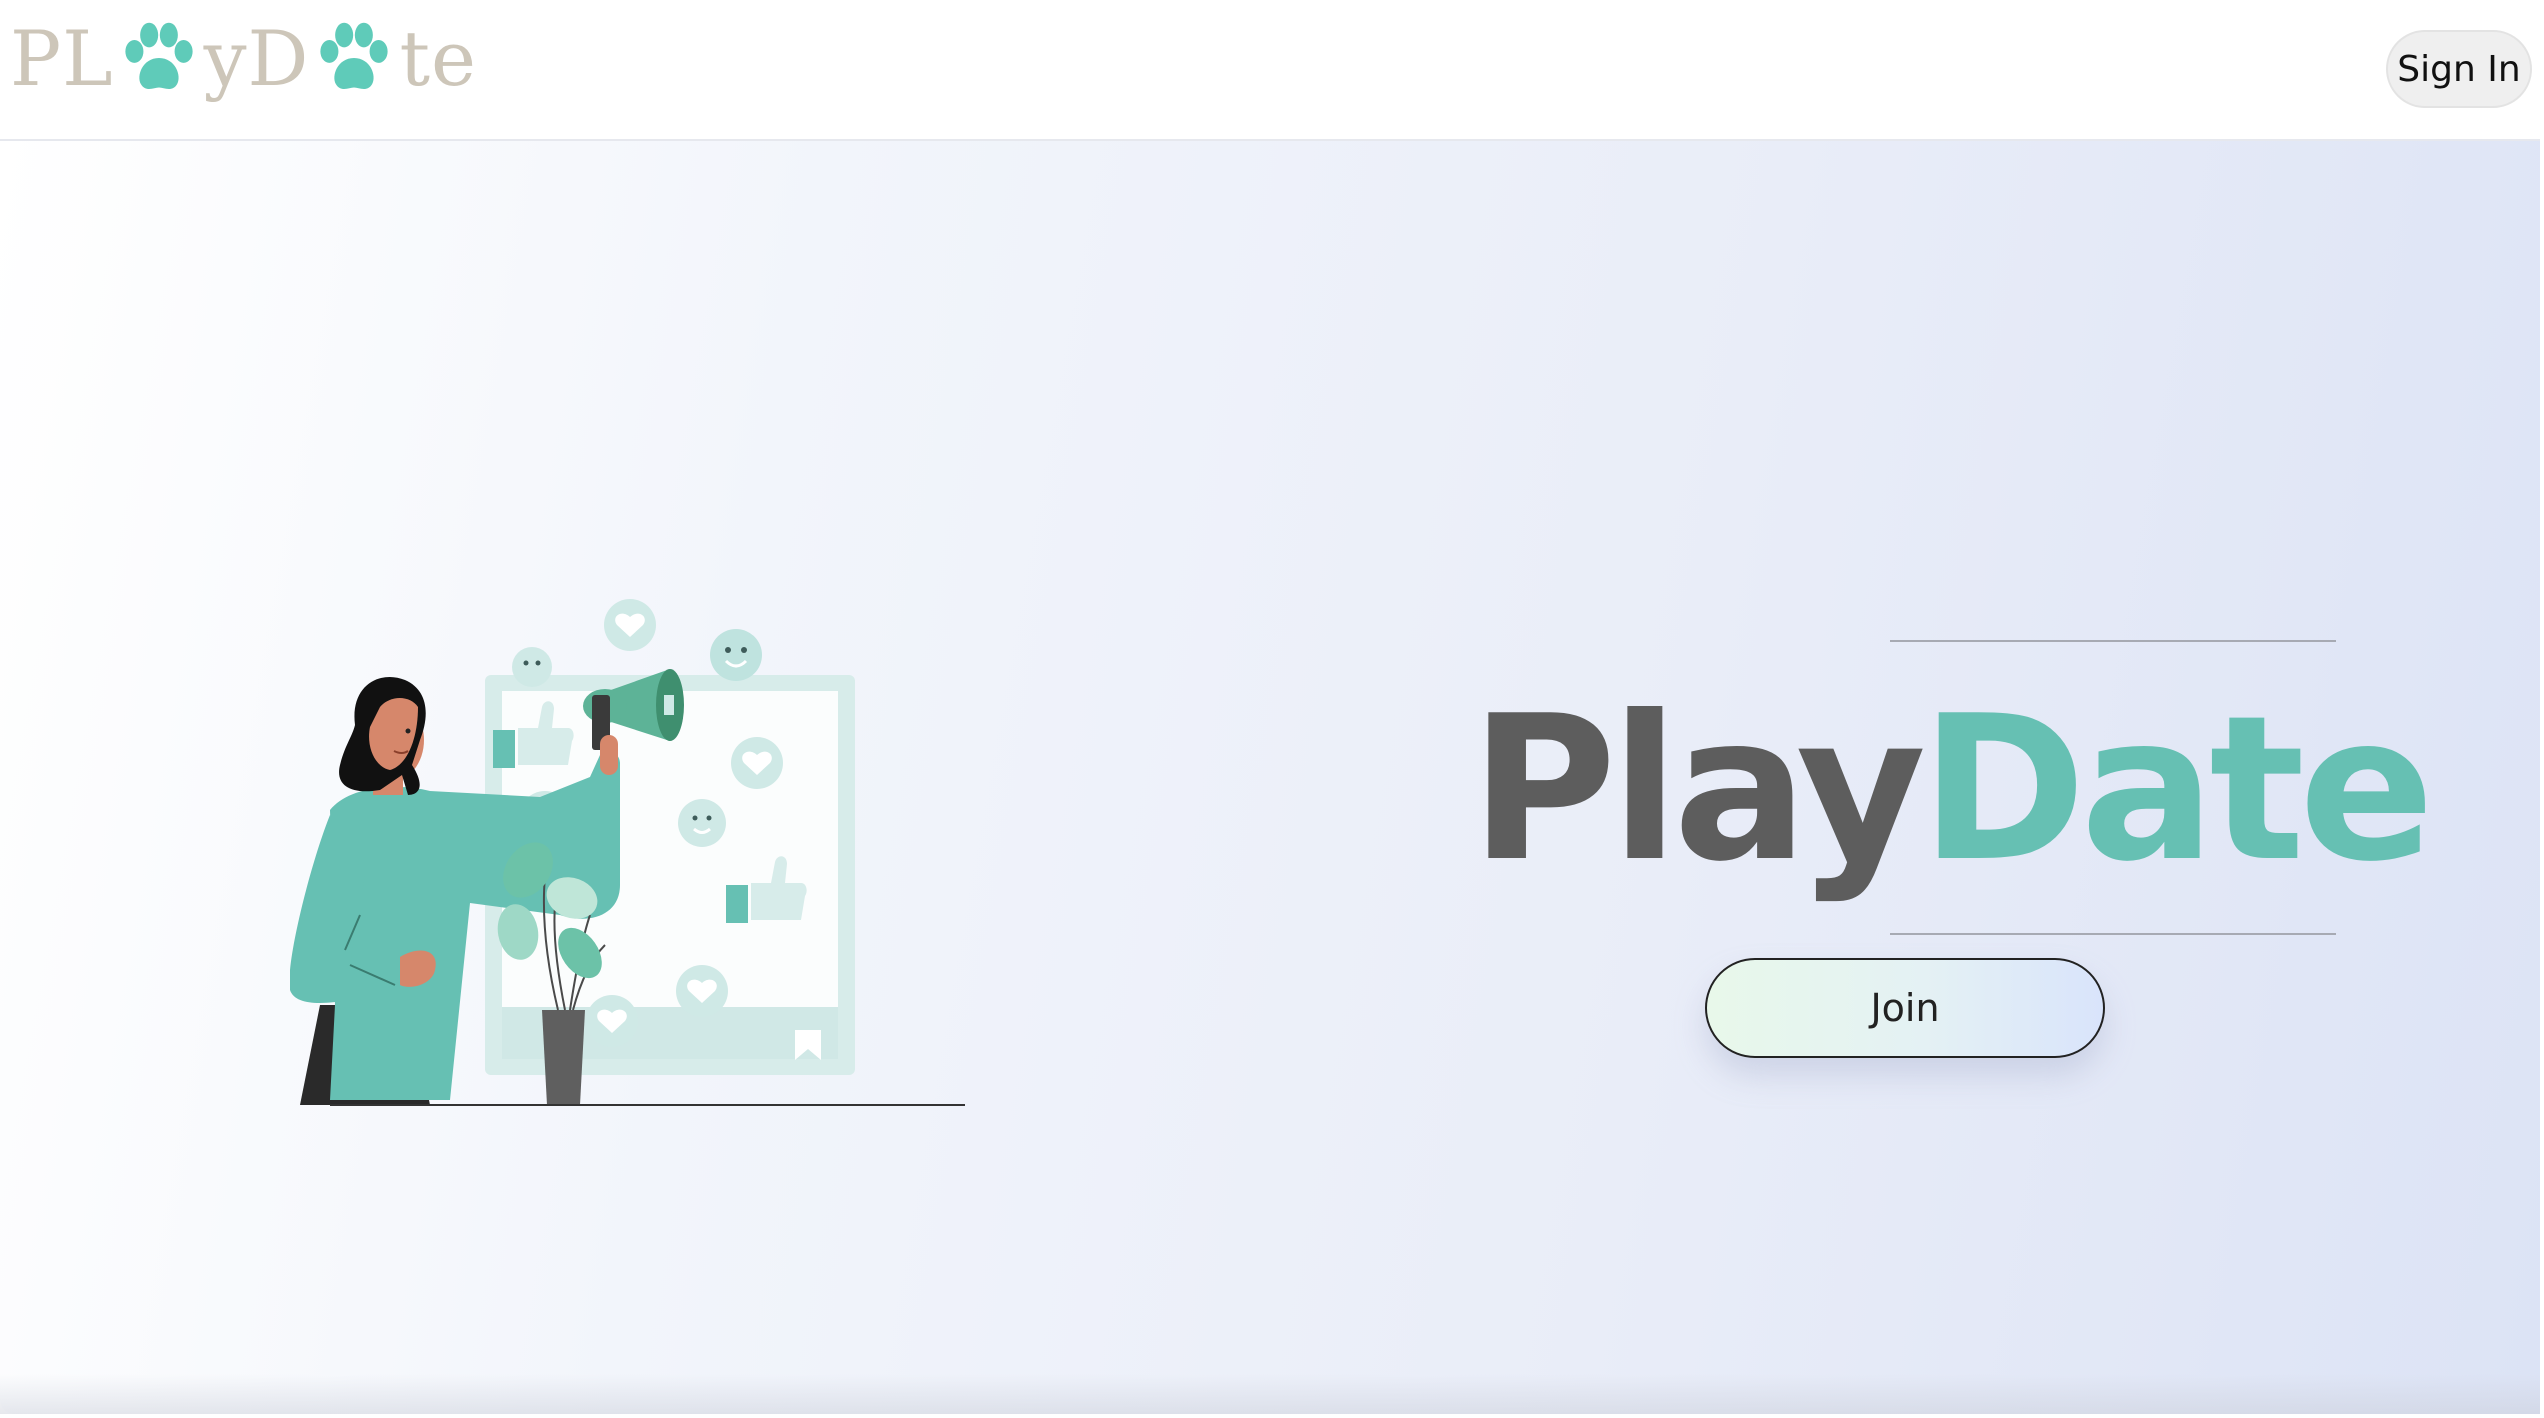  Describe the element at coordinates (225, 58) in the screenshot. I see `logo-text-y: y` at that location.